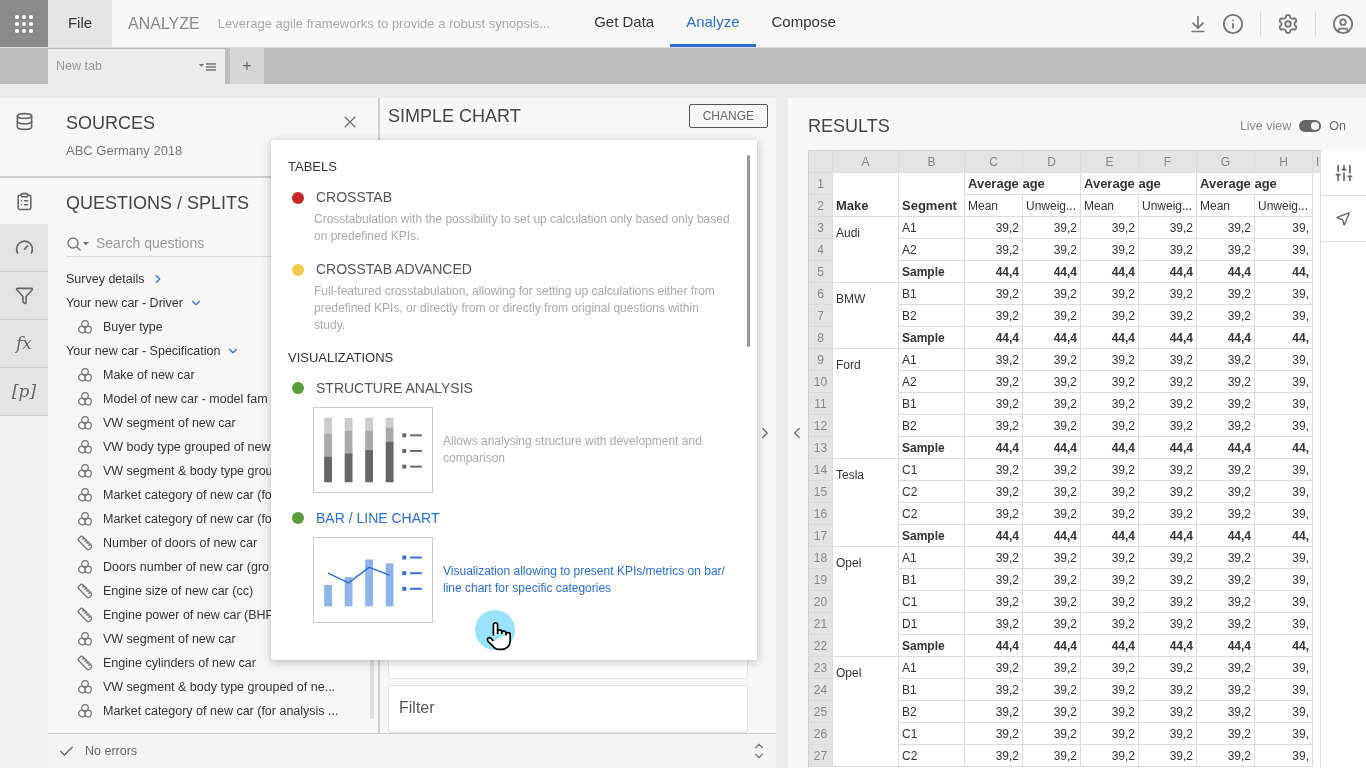 This screenshot has width=1366, height=768. What do you see at coordinates (1343, 218) in the screenshot?
I see `cursor-icon` at bounding box center [1343, 218].